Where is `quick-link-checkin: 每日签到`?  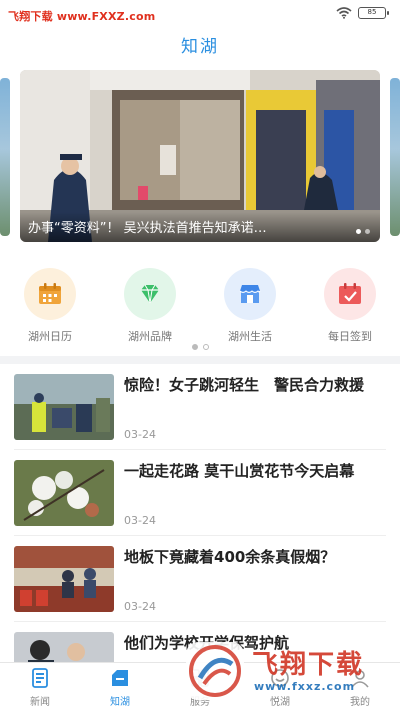
quick-link-checkin: 每日签到 is located at coordinates (350, 306).